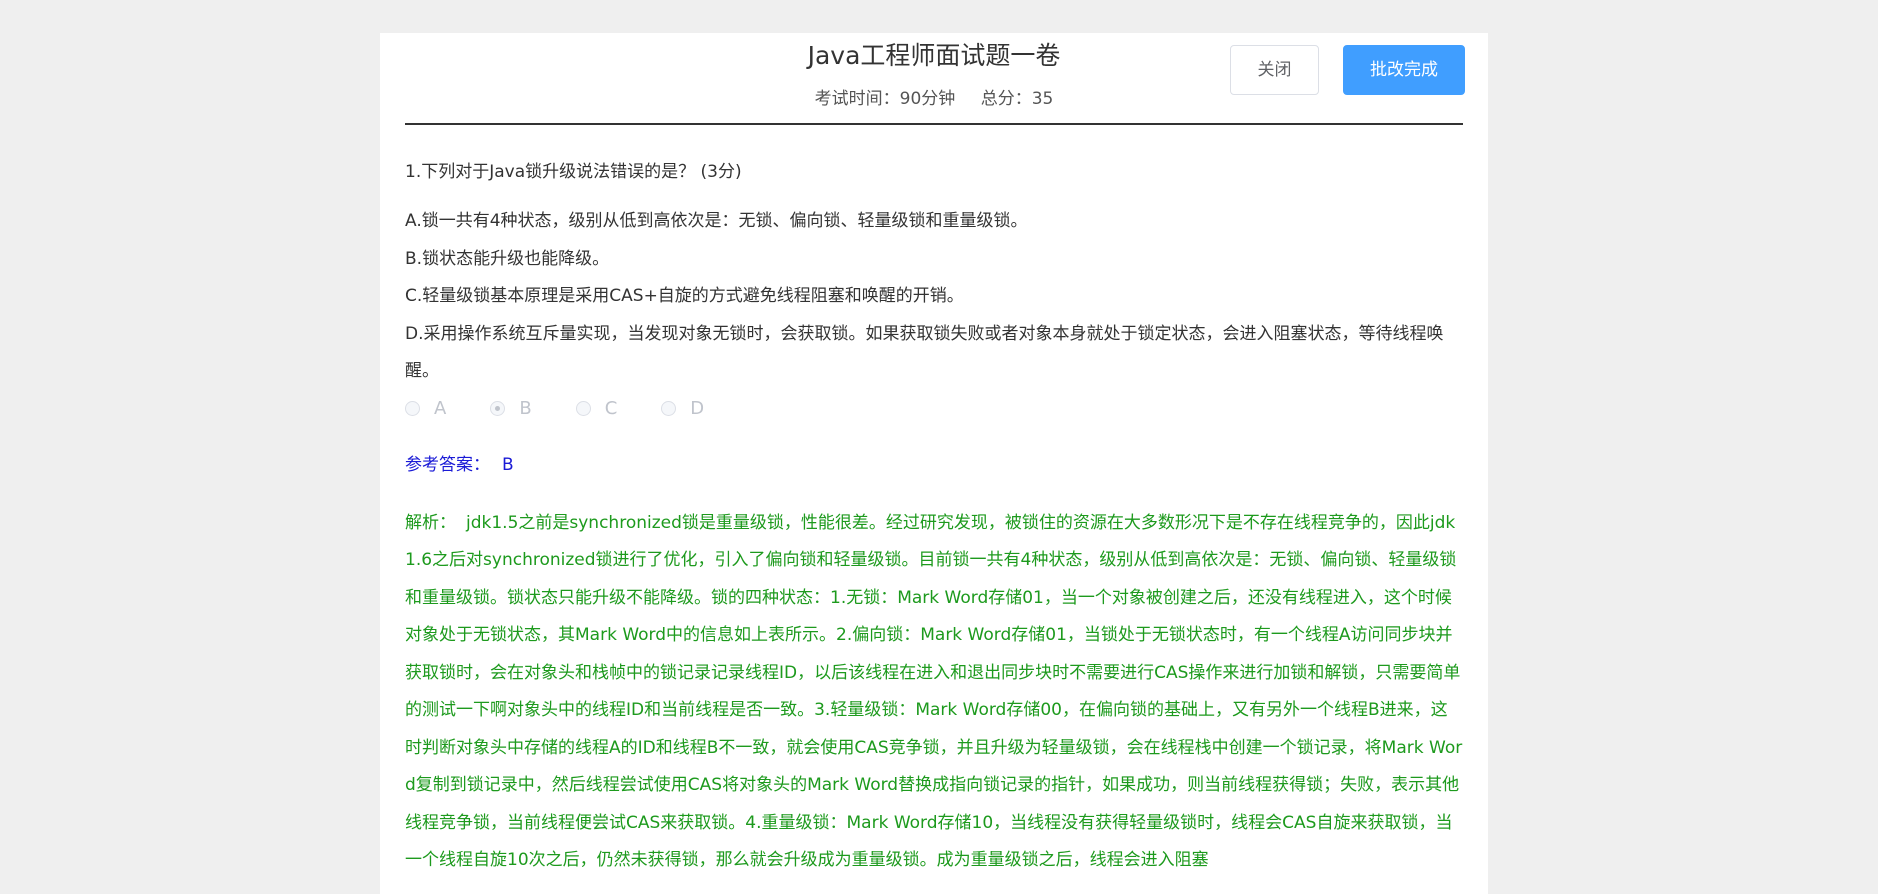 This screenshot has width=1878, height=894. Describe the element at coordinates (1017, 99) in the screenshot. I see `exam-total-score: 总分：35` at that location.